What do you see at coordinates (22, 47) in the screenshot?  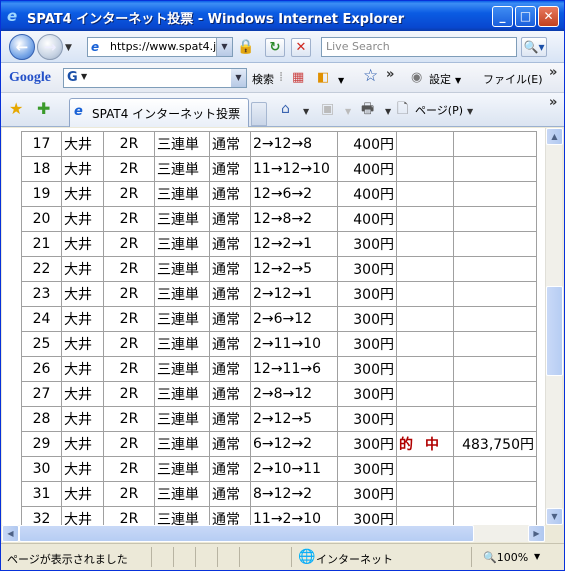 I see `back-button: ←` at bounding box center [22, 47].